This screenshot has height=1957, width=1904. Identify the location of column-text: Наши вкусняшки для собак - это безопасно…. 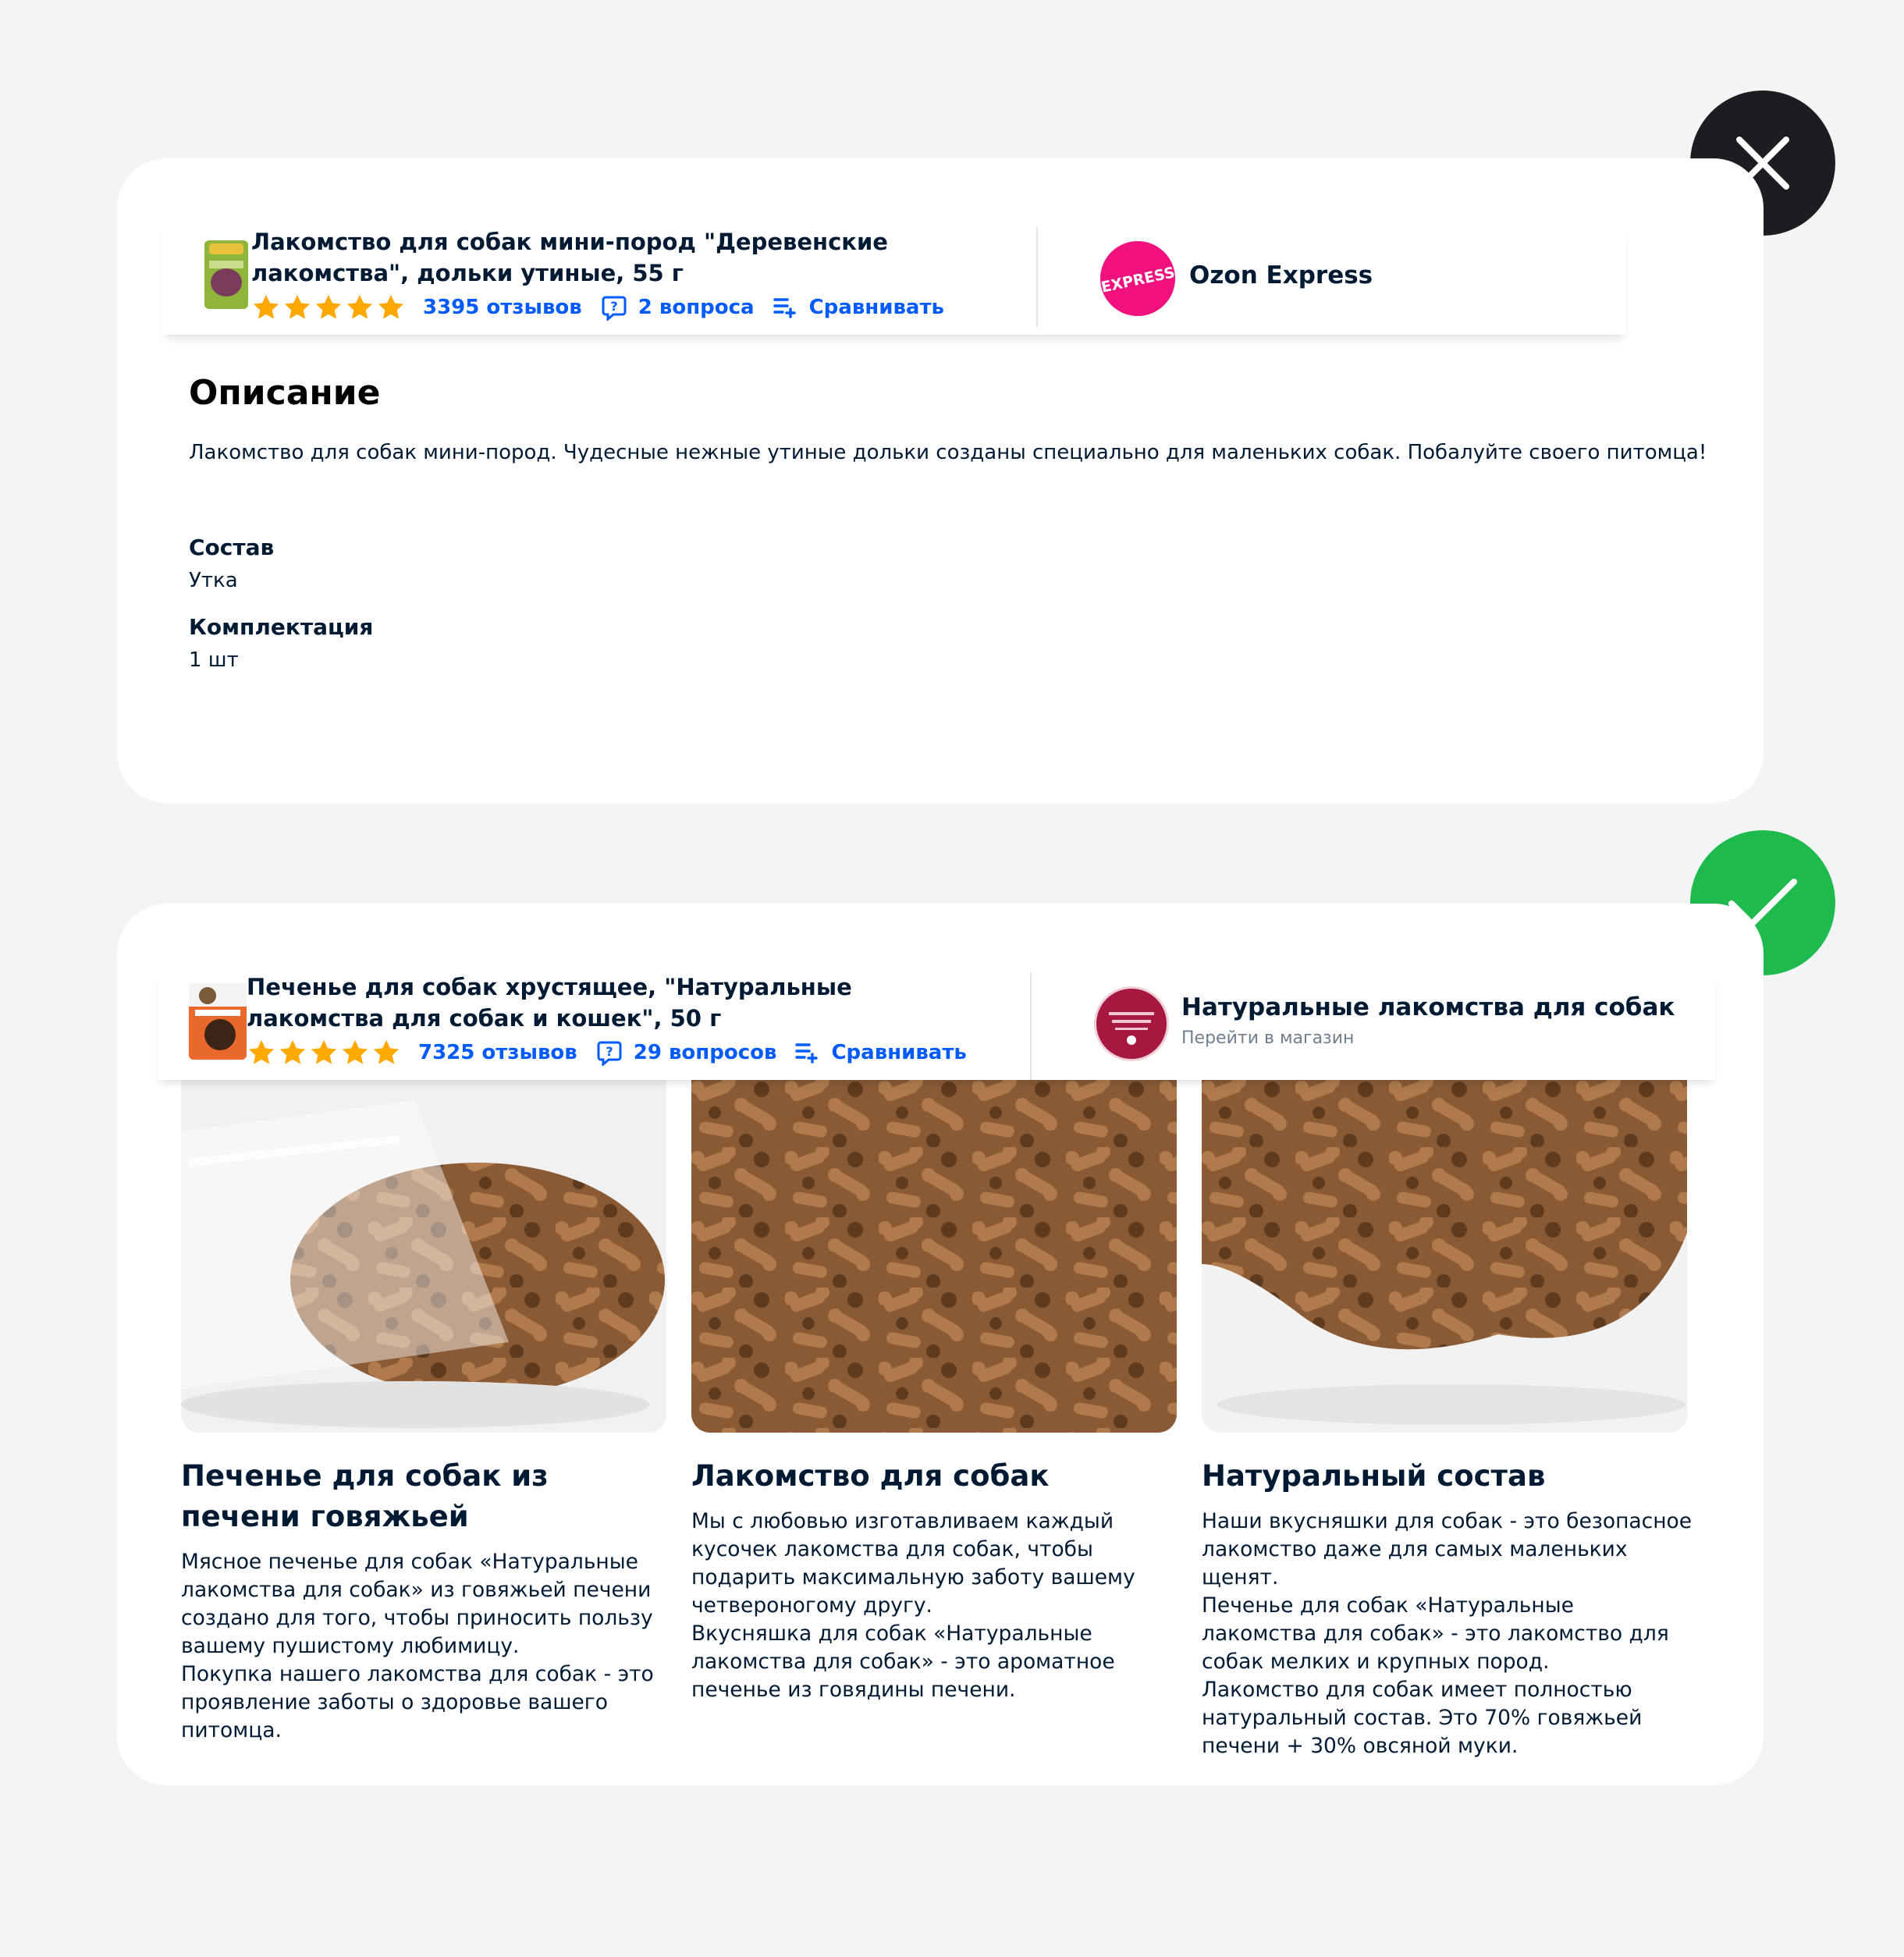
(1447, 1633).